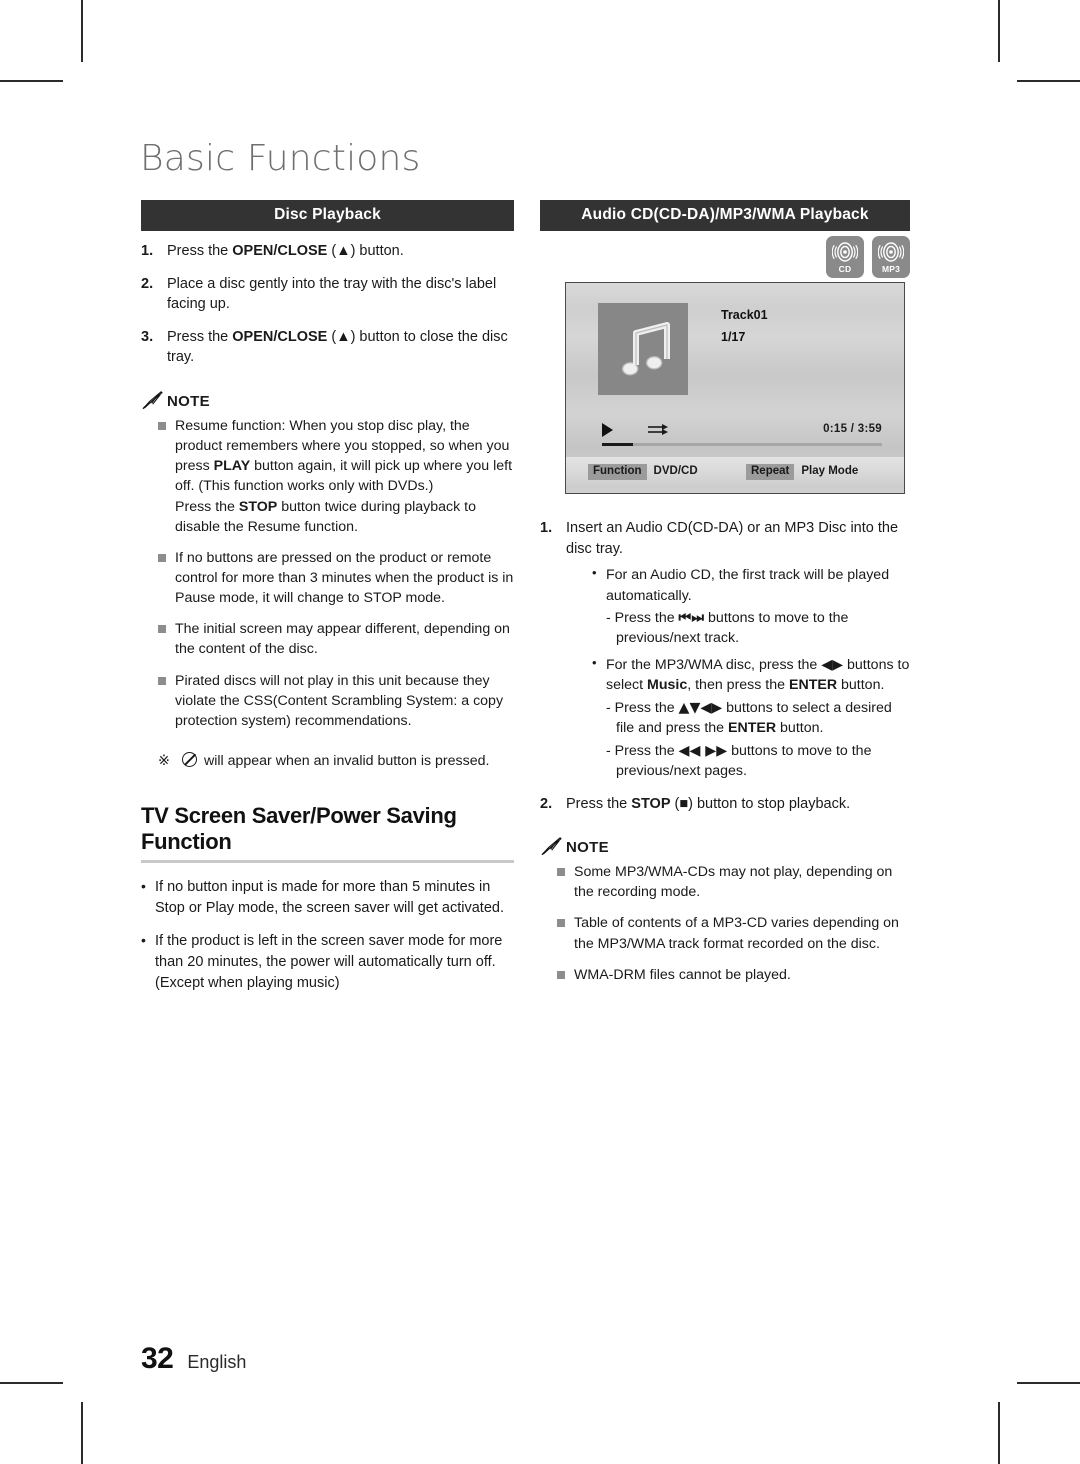 The height and width of the screenshot is (1464, 1080). I want to click on media-chip-label: CD, so click(845, 269).